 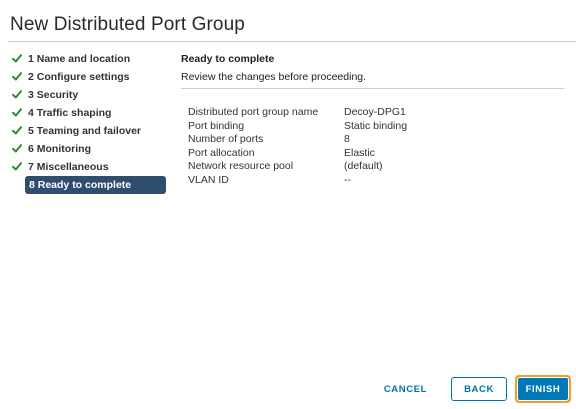 What do you see at coordinates (375, 112) in the screenshot?
I see `summary-value: Decoy-DPG1` at bounding box center [375, 112].